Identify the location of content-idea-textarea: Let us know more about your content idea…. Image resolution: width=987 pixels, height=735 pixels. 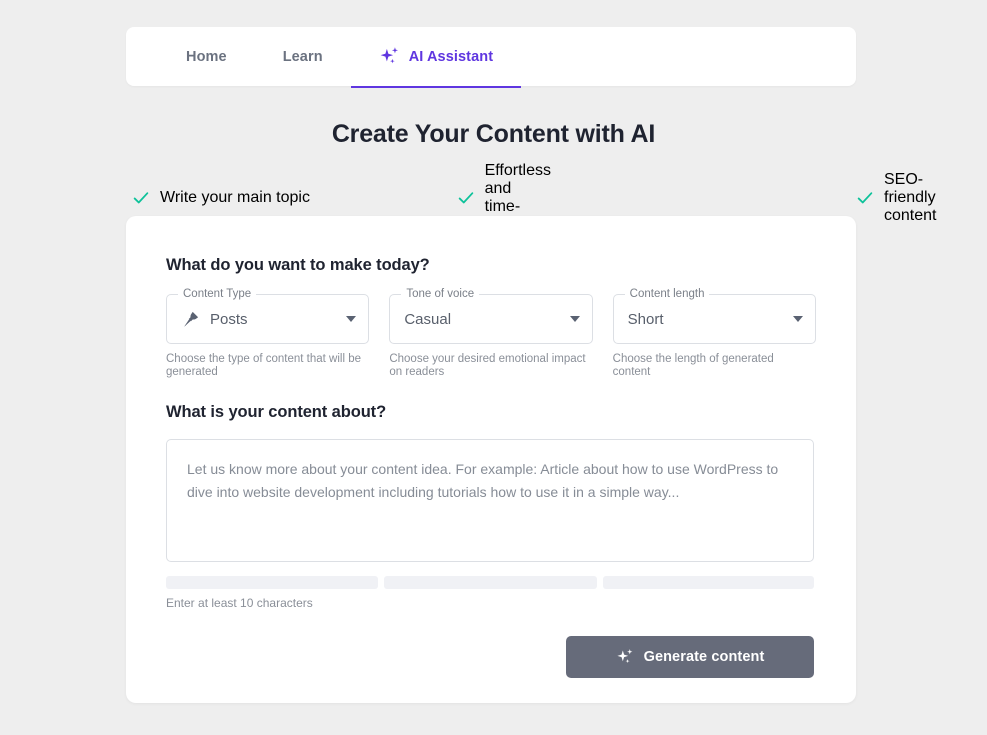
(490, 500).